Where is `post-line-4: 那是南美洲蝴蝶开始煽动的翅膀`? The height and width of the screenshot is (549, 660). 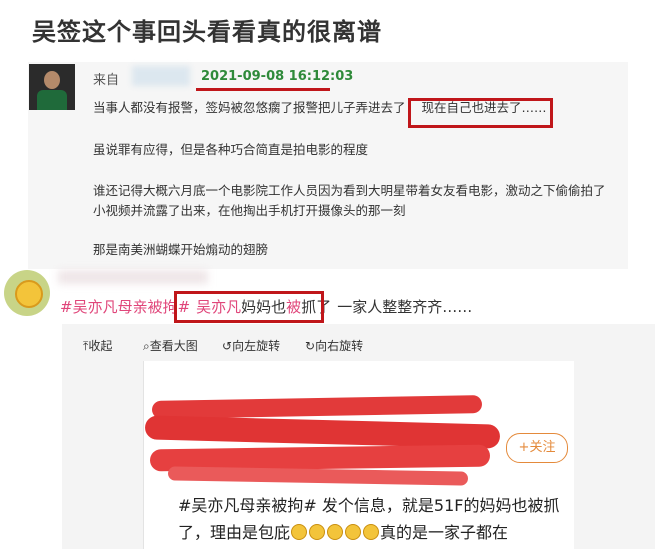 post-line-4: 那是南美洲蝴蝶开始煽动的翅膀 is located at coordinates (181, 249).